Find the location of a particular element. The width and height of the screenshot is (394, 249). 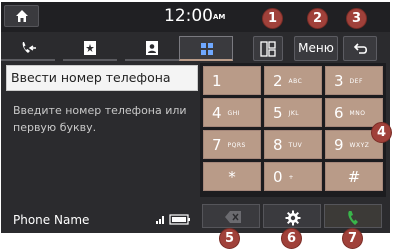

signal-strength-icon is located at coordinates (160, 220).